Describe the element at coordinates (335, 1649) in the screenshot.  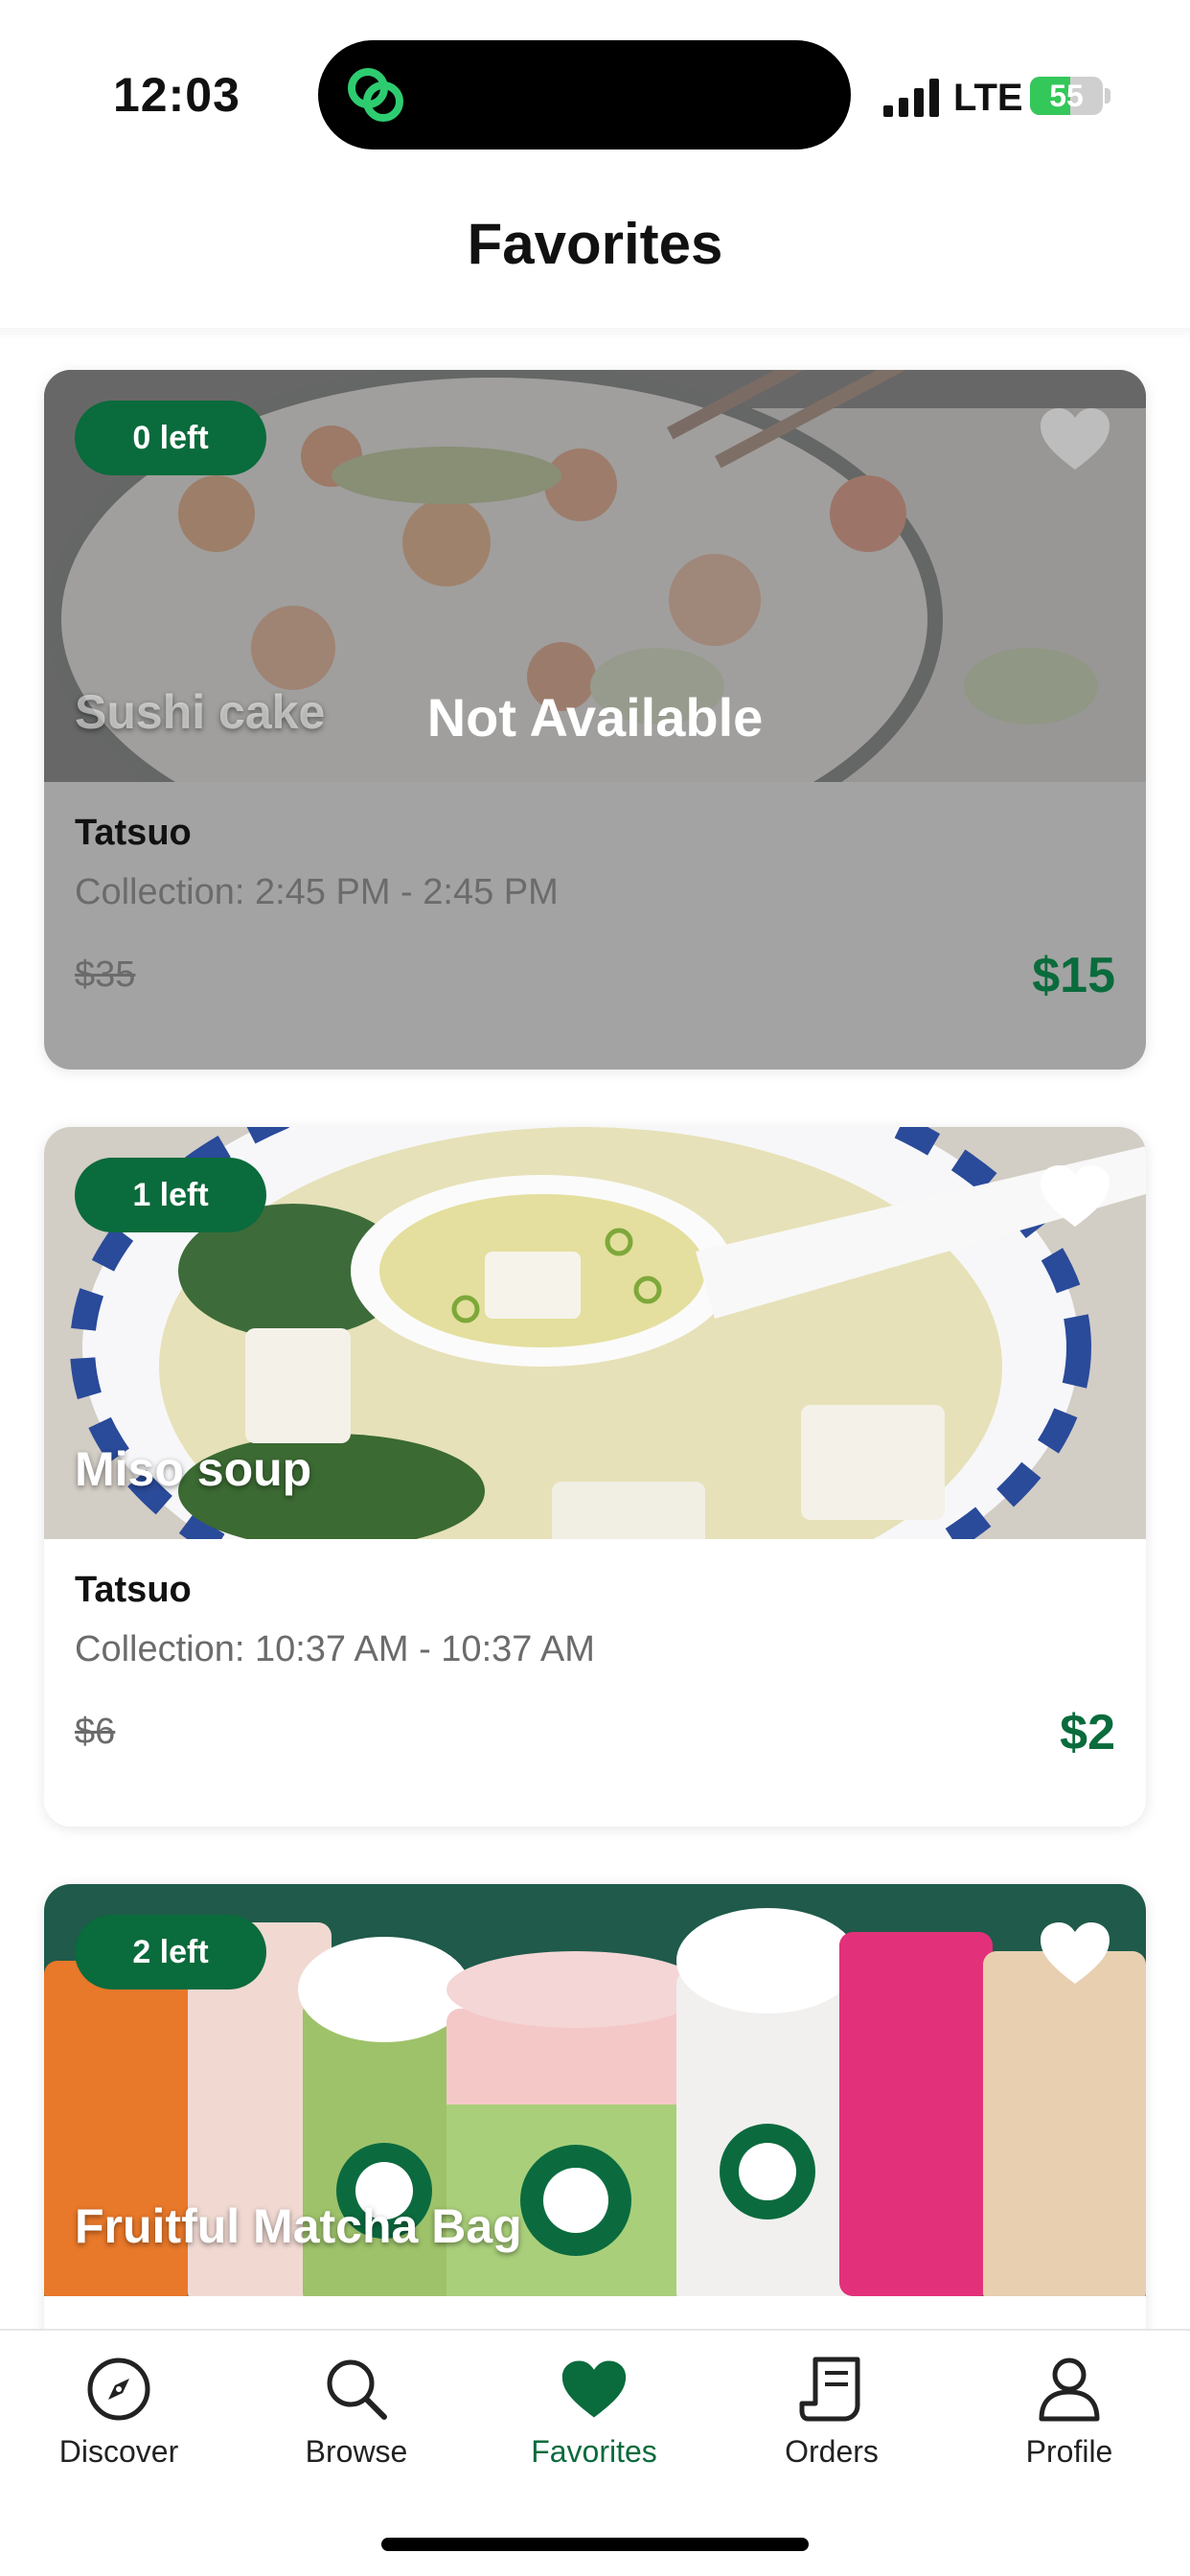
I see `collection-time: Collection: 10:37 AM - 10:37 AM` at that location.